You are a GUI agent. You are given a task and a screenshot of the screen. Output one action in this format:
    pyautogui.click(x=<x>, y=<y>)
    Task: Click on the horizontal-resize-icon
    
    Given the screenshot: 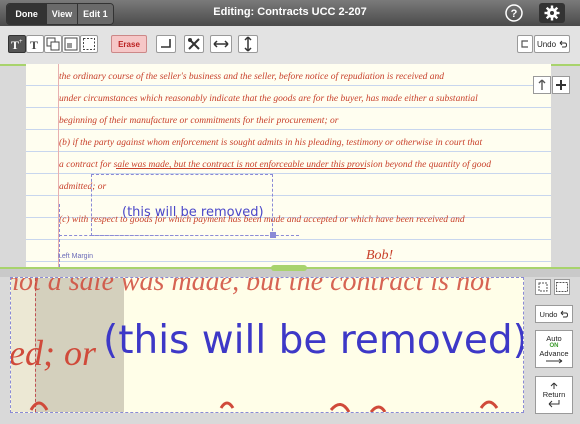 What is the action you would take?
    pyautogui.click(x=221, y=44)
    